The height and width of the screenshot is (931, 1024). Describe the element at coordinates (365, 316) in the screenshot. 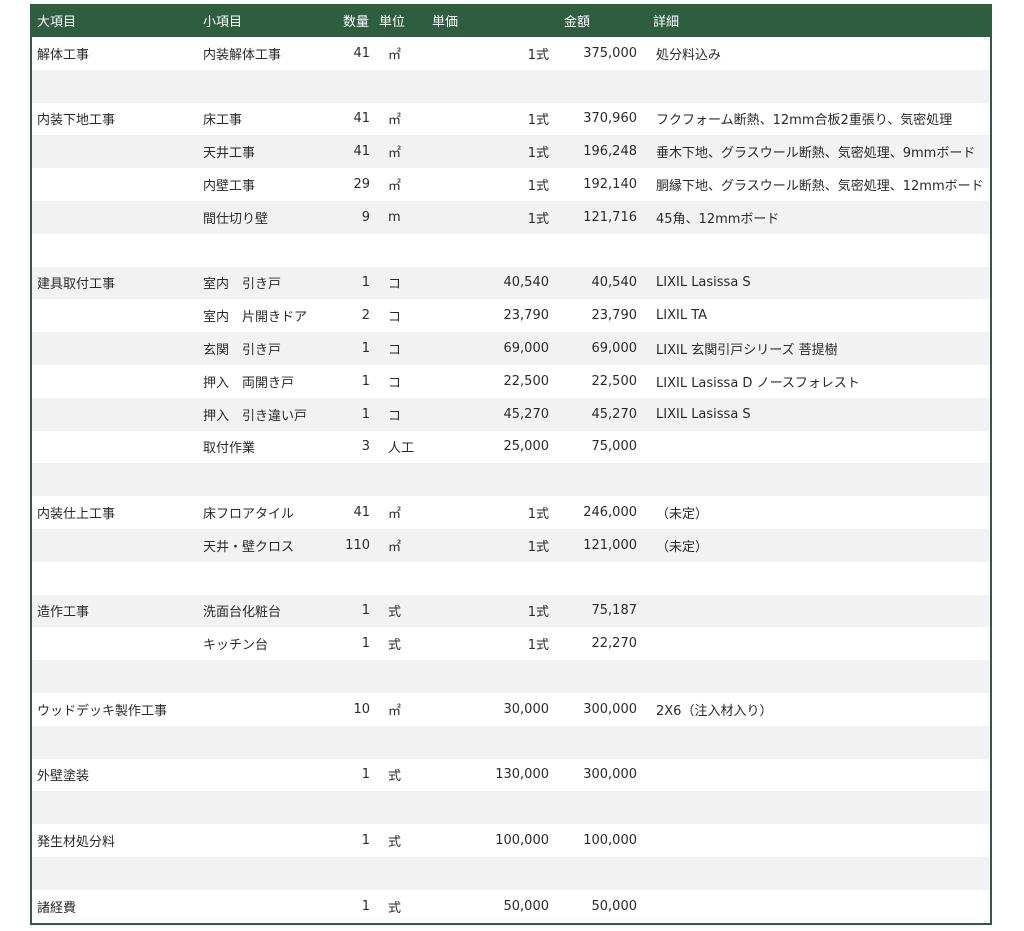

I see `cell-quantity: 2` at that location.